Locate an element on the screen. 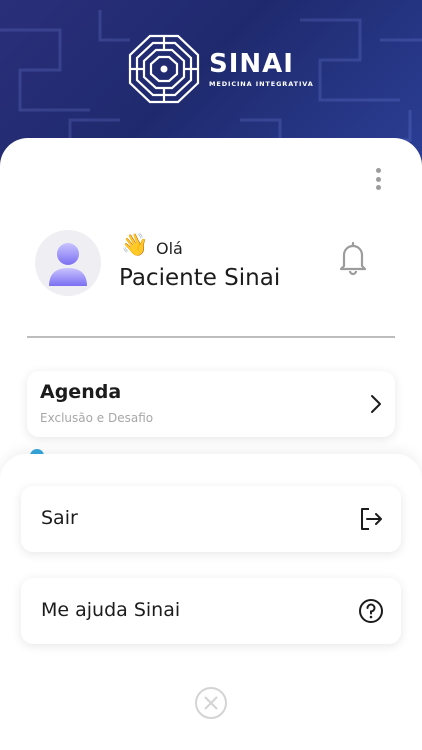  help-label: Me ajuda Sinai is located at coordinates (111, 610).